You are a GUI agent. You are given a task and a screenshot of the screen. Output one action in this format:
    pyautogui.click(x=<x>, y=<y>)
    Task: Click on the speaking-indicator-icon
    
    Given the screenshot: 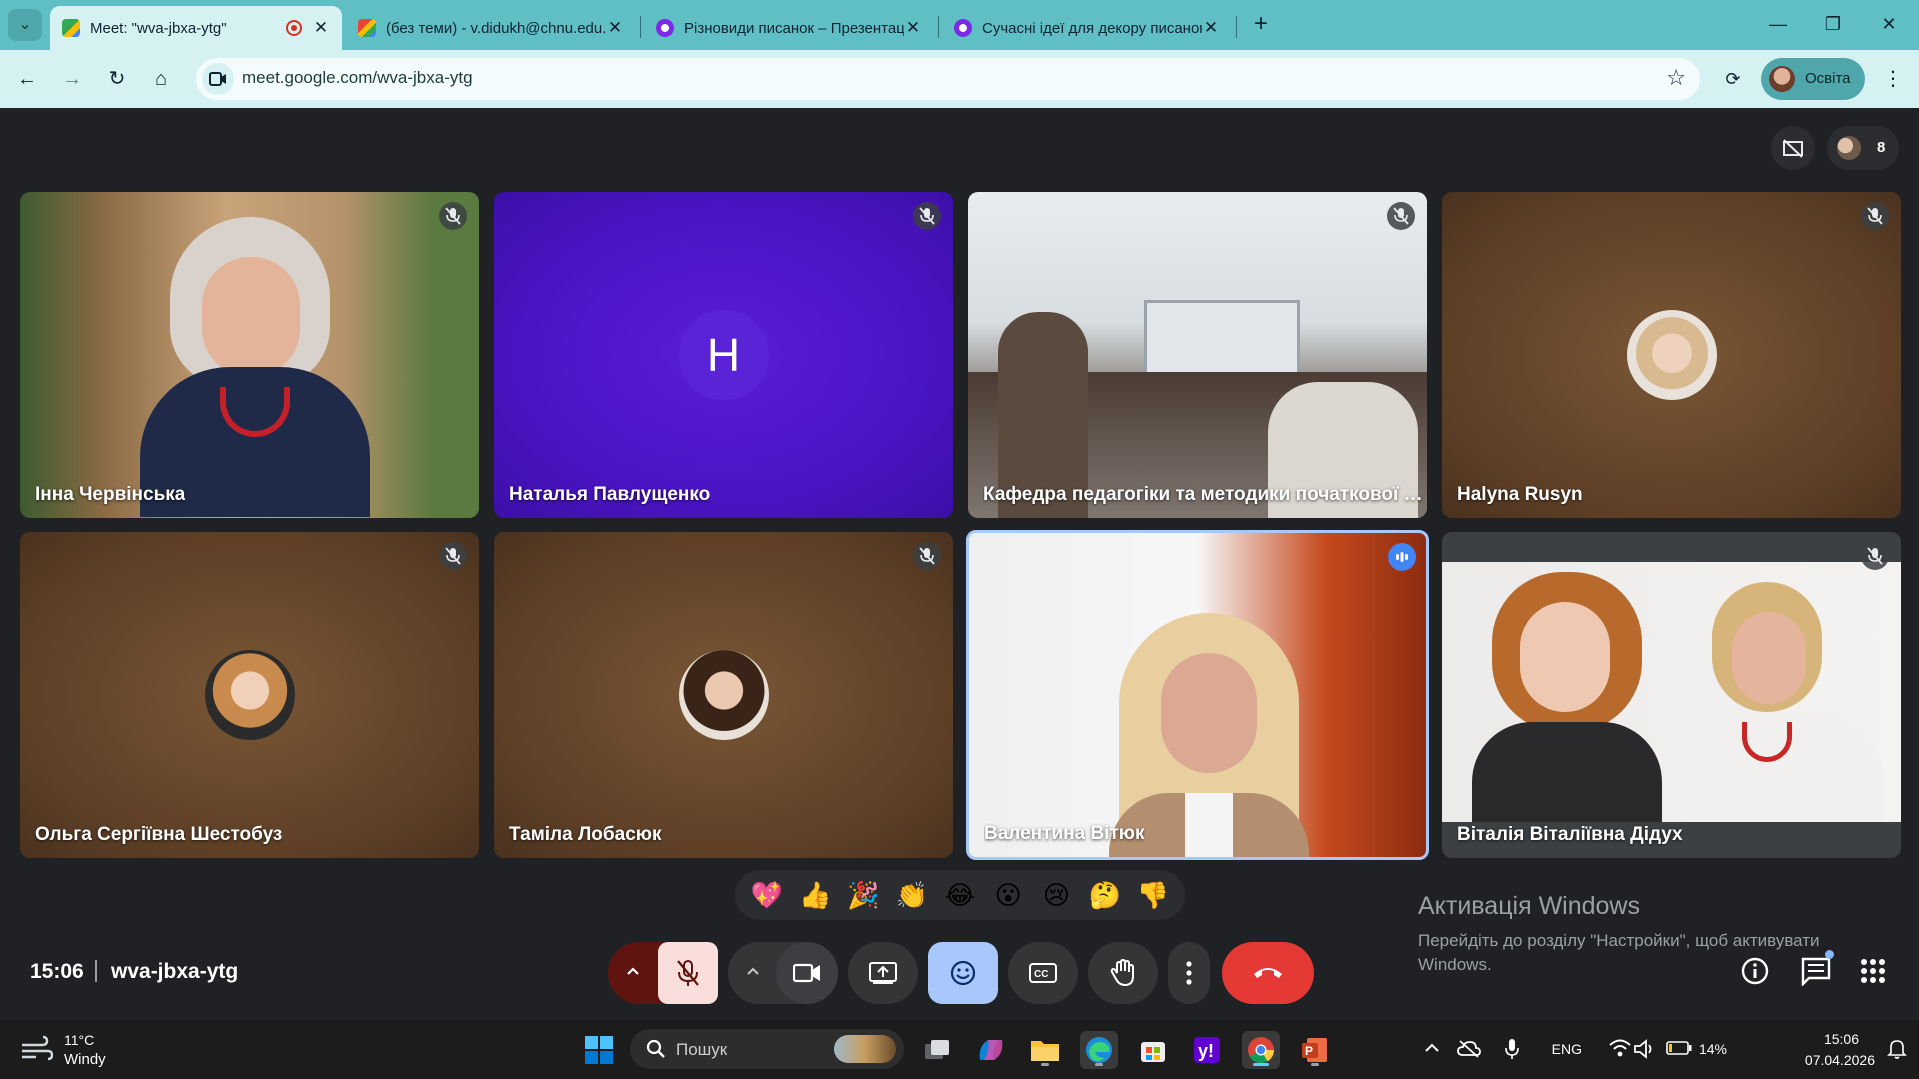 What is the action you would take?
    pyautogui.click(x=1402, y=557)
    